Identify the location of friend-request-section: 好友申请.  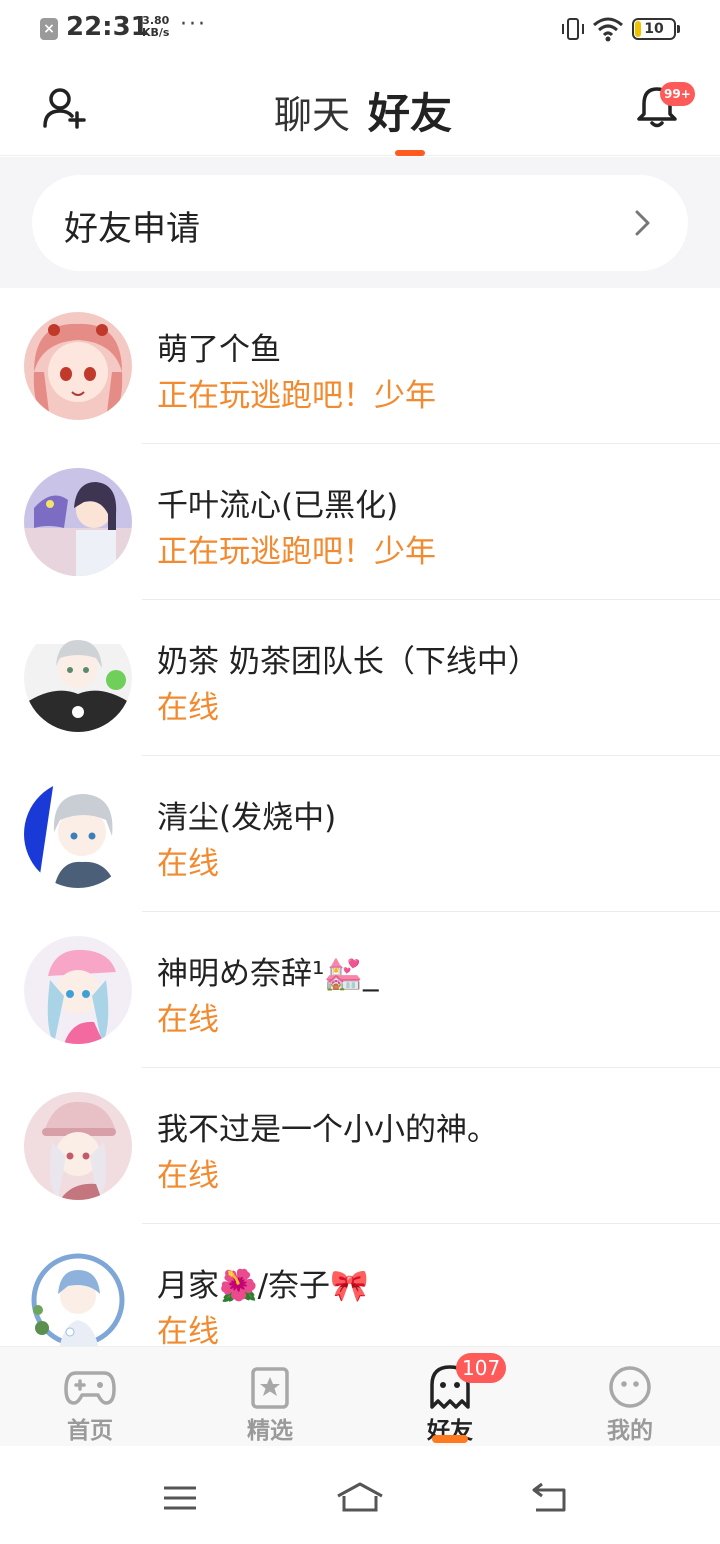
(360, 222).